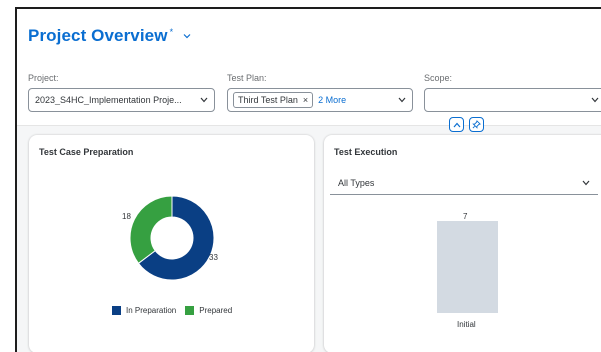 The image size is (601, 352). What do you see at coordinates (465, 216) in the screenshot?
I see `bar-value-label: 7` at bounding box center [465, 216].